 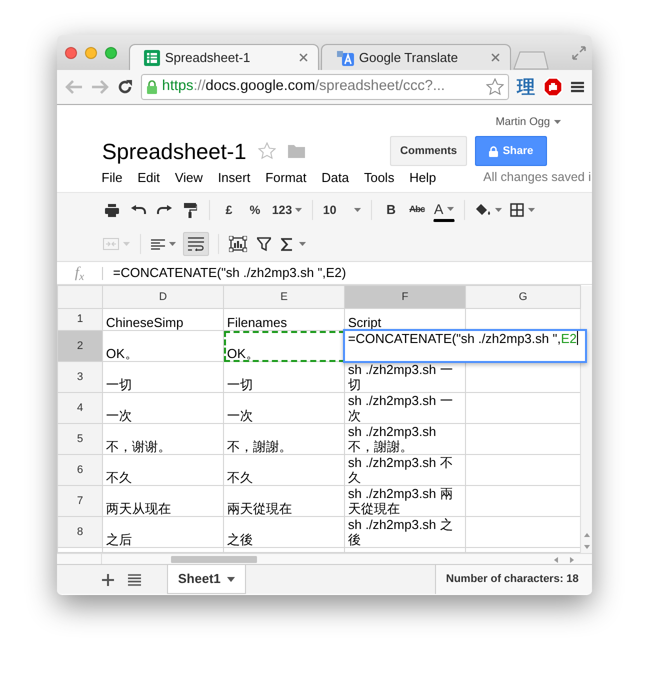 I want to click on menu-item: File, so click(x=112, y=177).